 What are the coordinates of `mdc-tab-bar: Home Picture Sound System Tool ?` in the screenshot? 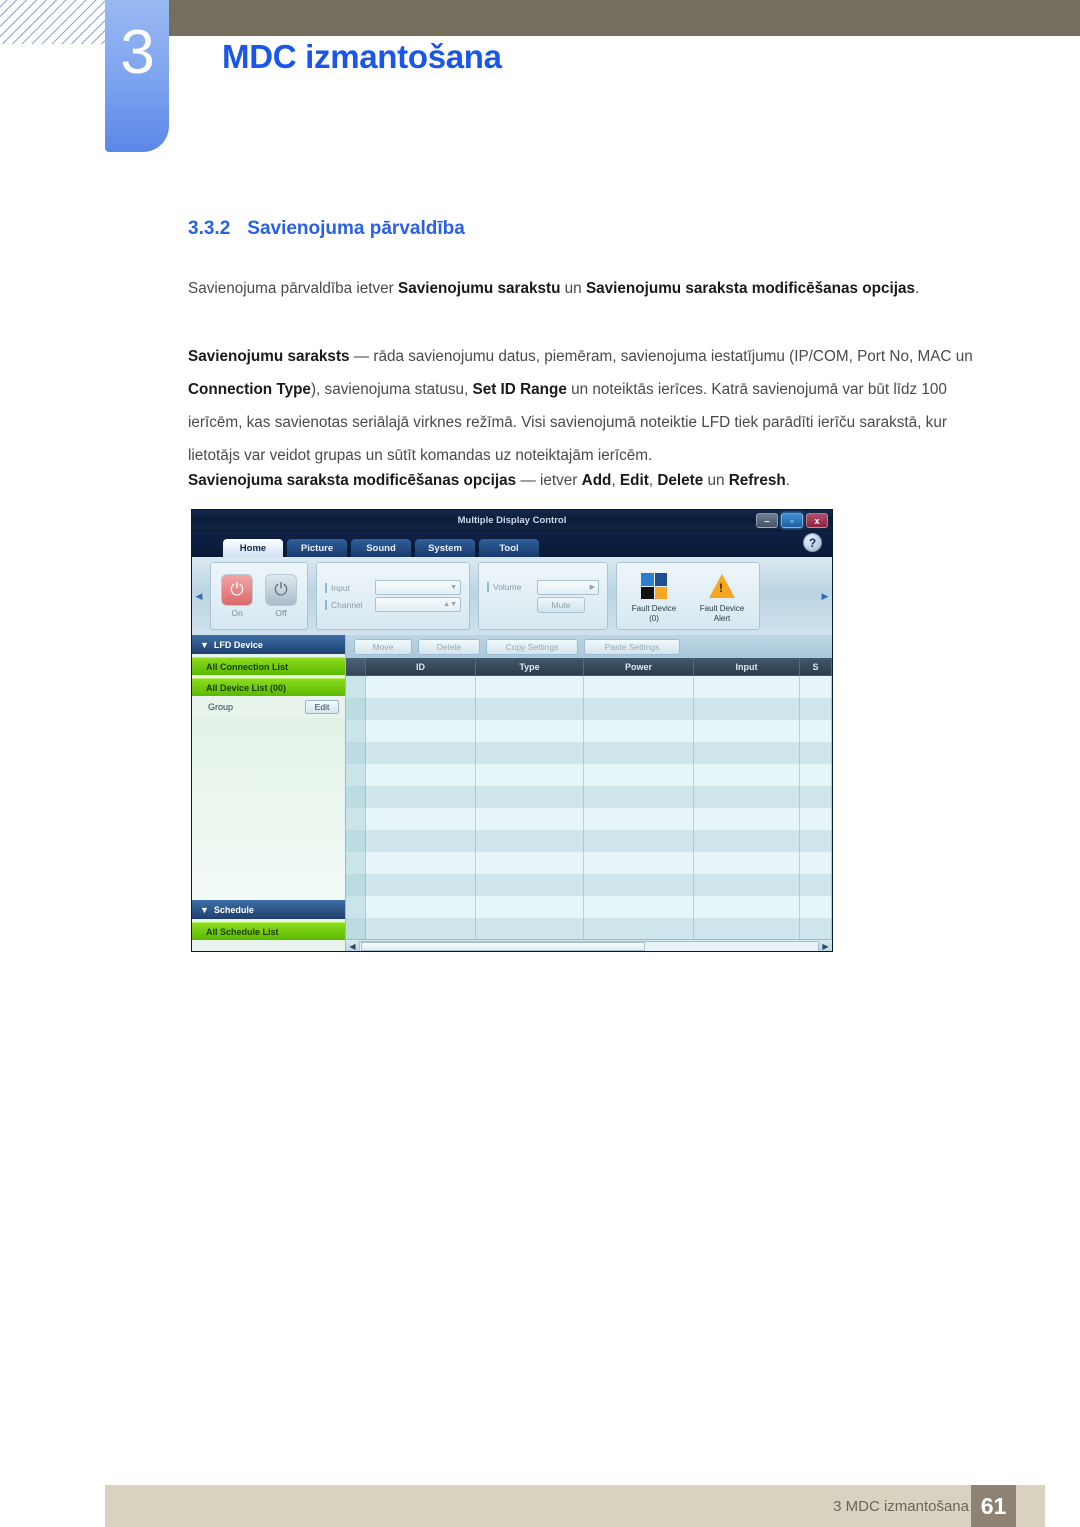 It's located at (512, 544).